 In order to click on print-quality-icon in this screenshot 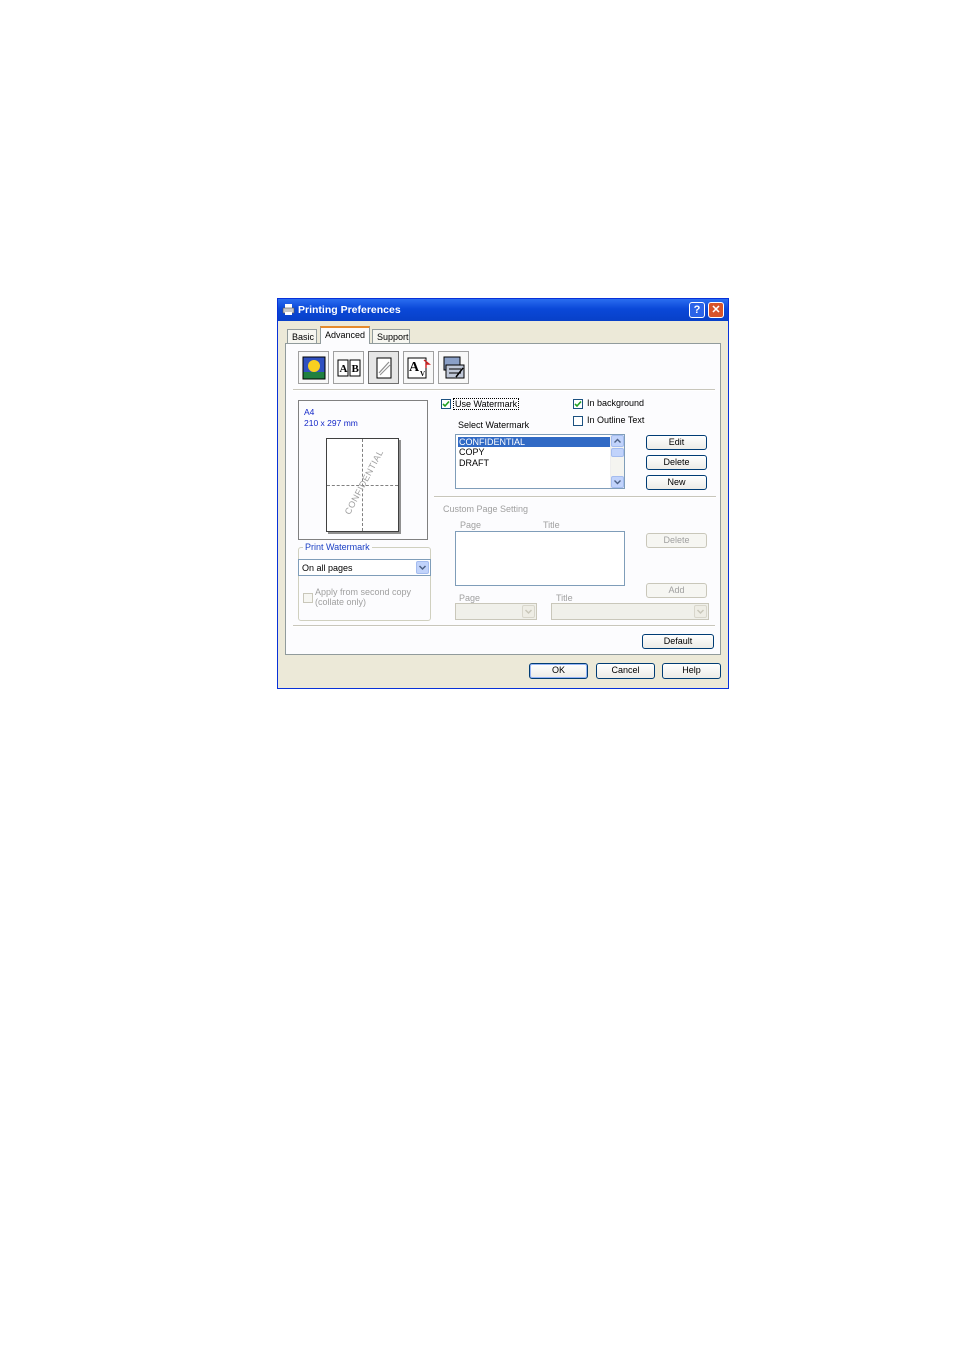, I will do `click(314, 368)`.